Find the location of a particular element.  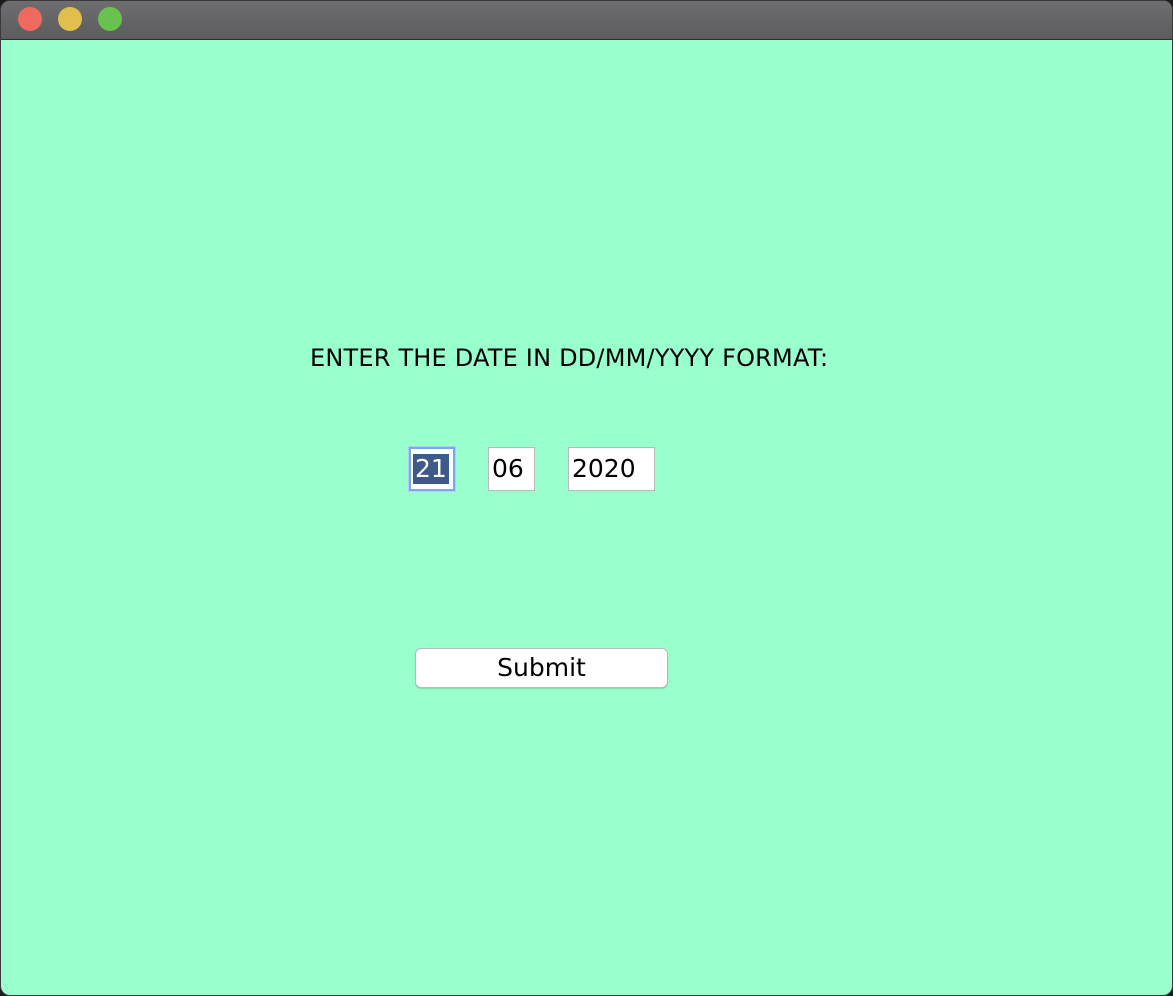

year-input: 2020 is located at coordinates (611, 469).